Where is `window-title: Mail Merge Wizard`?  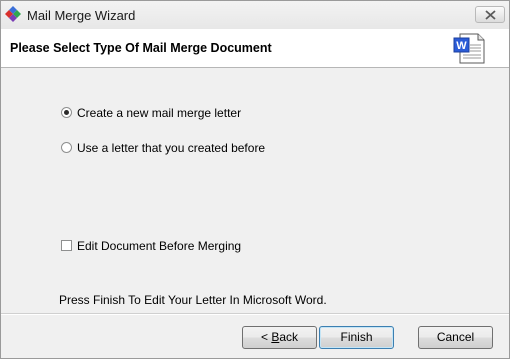
window-title: Mail Merge Wizard is located at coordinates (81, 15).